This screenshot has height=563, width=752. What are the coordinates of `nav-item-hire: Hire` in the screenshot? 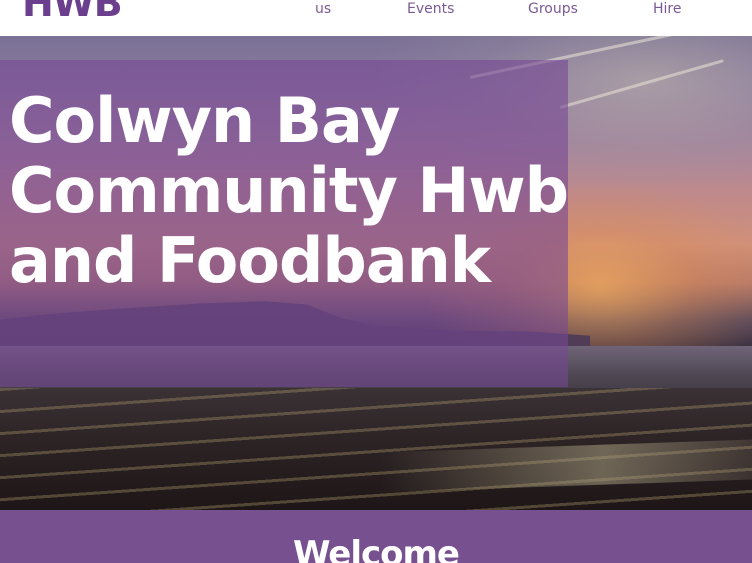 It's located at (667, 10).